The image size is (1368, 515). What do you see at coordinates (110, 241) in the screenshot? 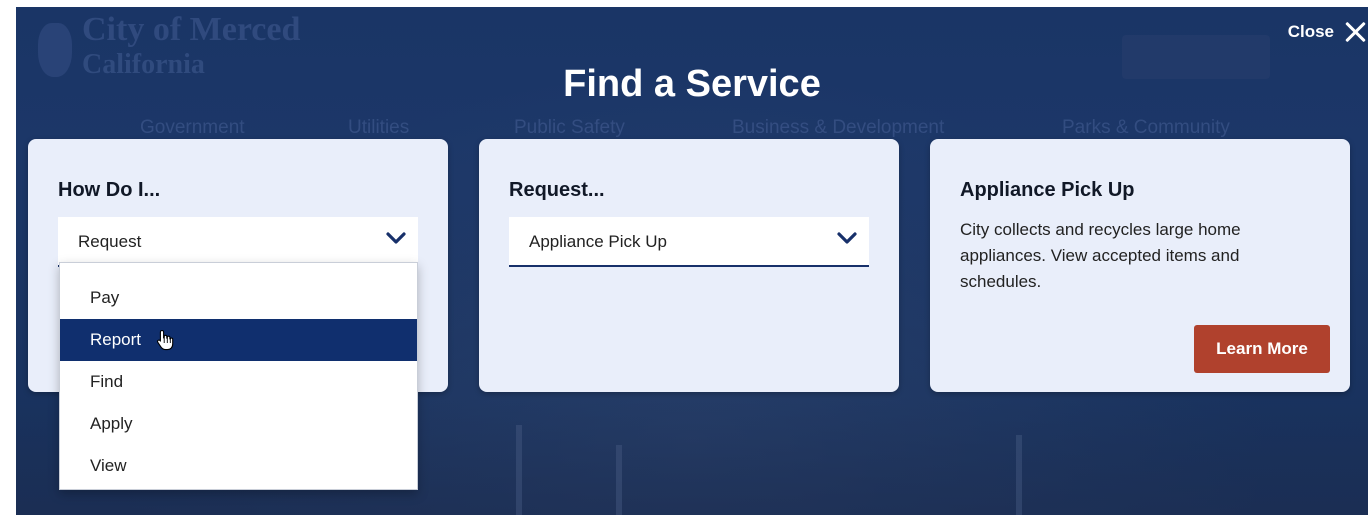
I see `how-do-i-selected-value: Request` at bounding box center [110, 241].